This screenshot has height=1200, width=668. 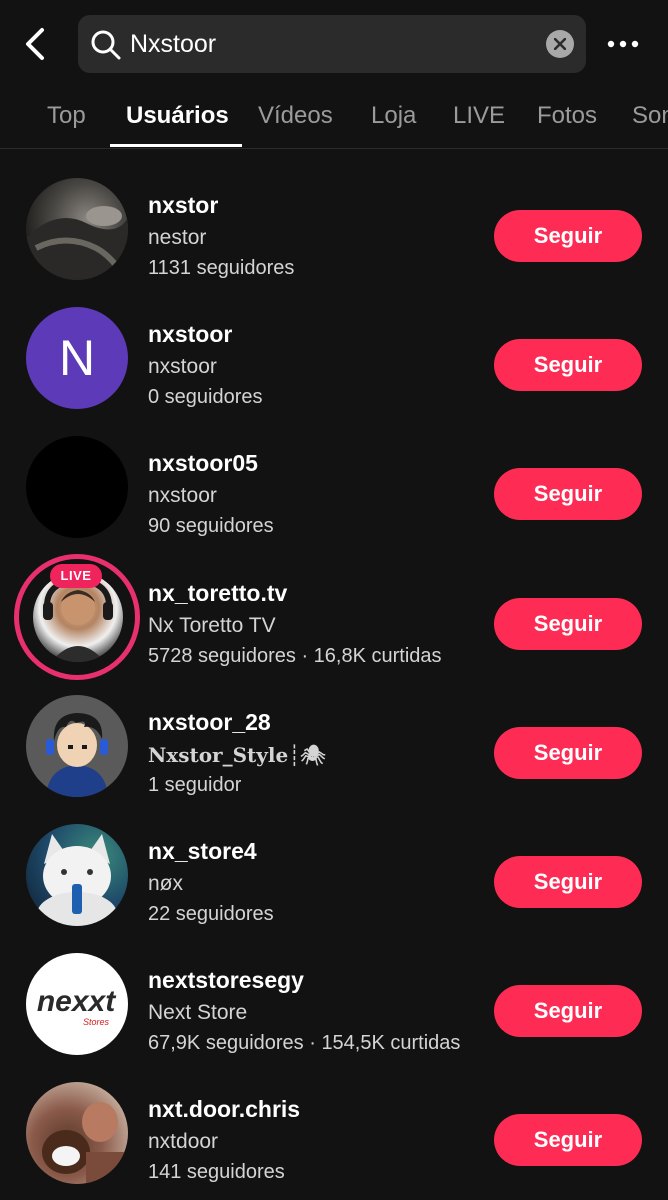 I want to click on tab-live: LIVE, so click(x=479, y=116).